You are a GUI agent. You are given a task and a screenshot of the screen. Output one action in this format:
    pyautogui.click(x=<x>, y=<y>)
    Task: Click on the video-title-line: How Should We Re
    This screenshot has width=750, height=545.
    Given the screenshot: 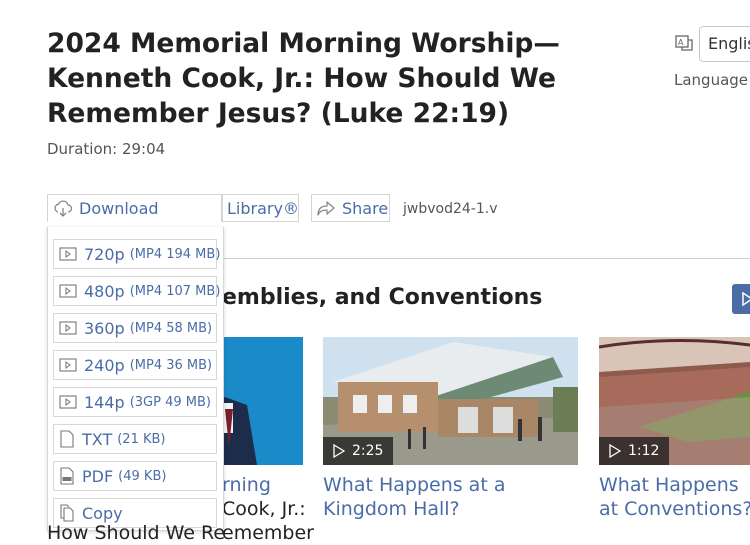 What is the action you would take?
    pyautogui.click(x=136, y=533)
    